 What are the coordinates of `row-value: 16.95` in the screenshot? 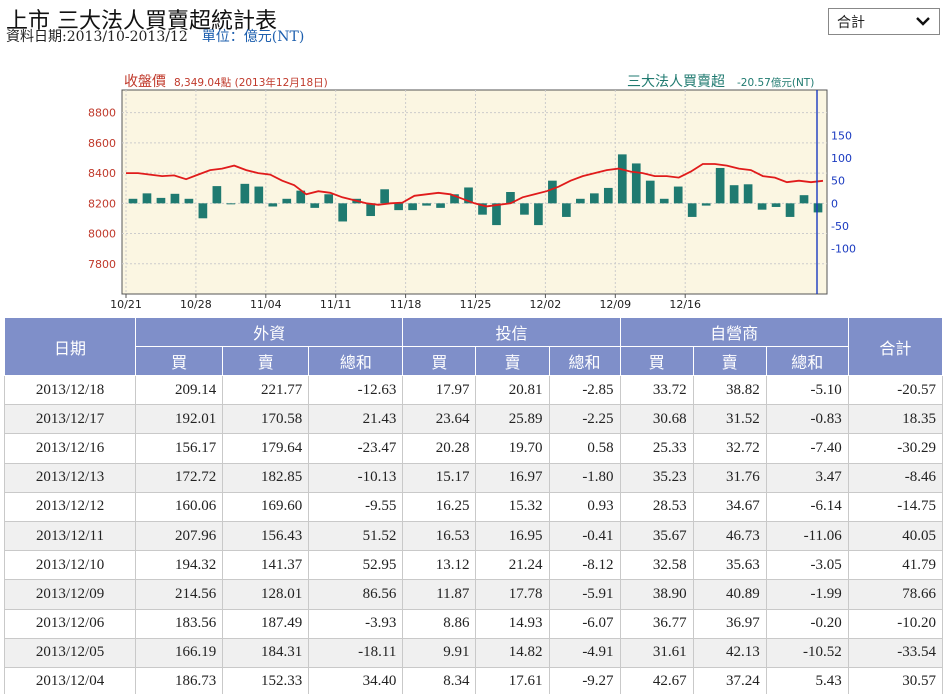 It's located at (512, 536).